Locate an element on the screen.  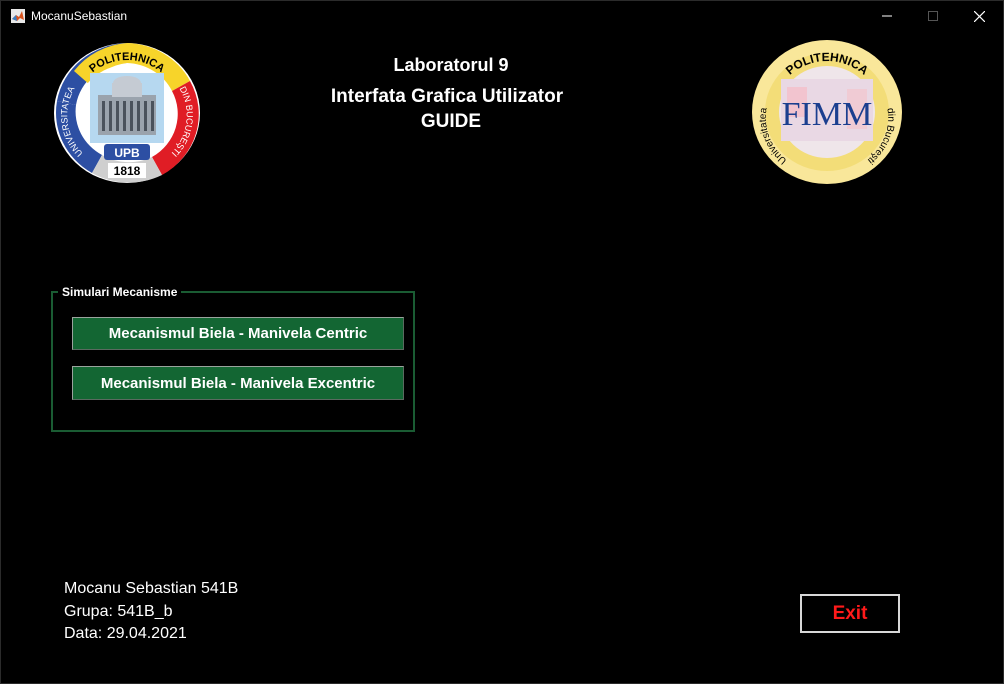
lab-subtitle: Interfata Grafica Utilizator is located at coordinates (447, 96).